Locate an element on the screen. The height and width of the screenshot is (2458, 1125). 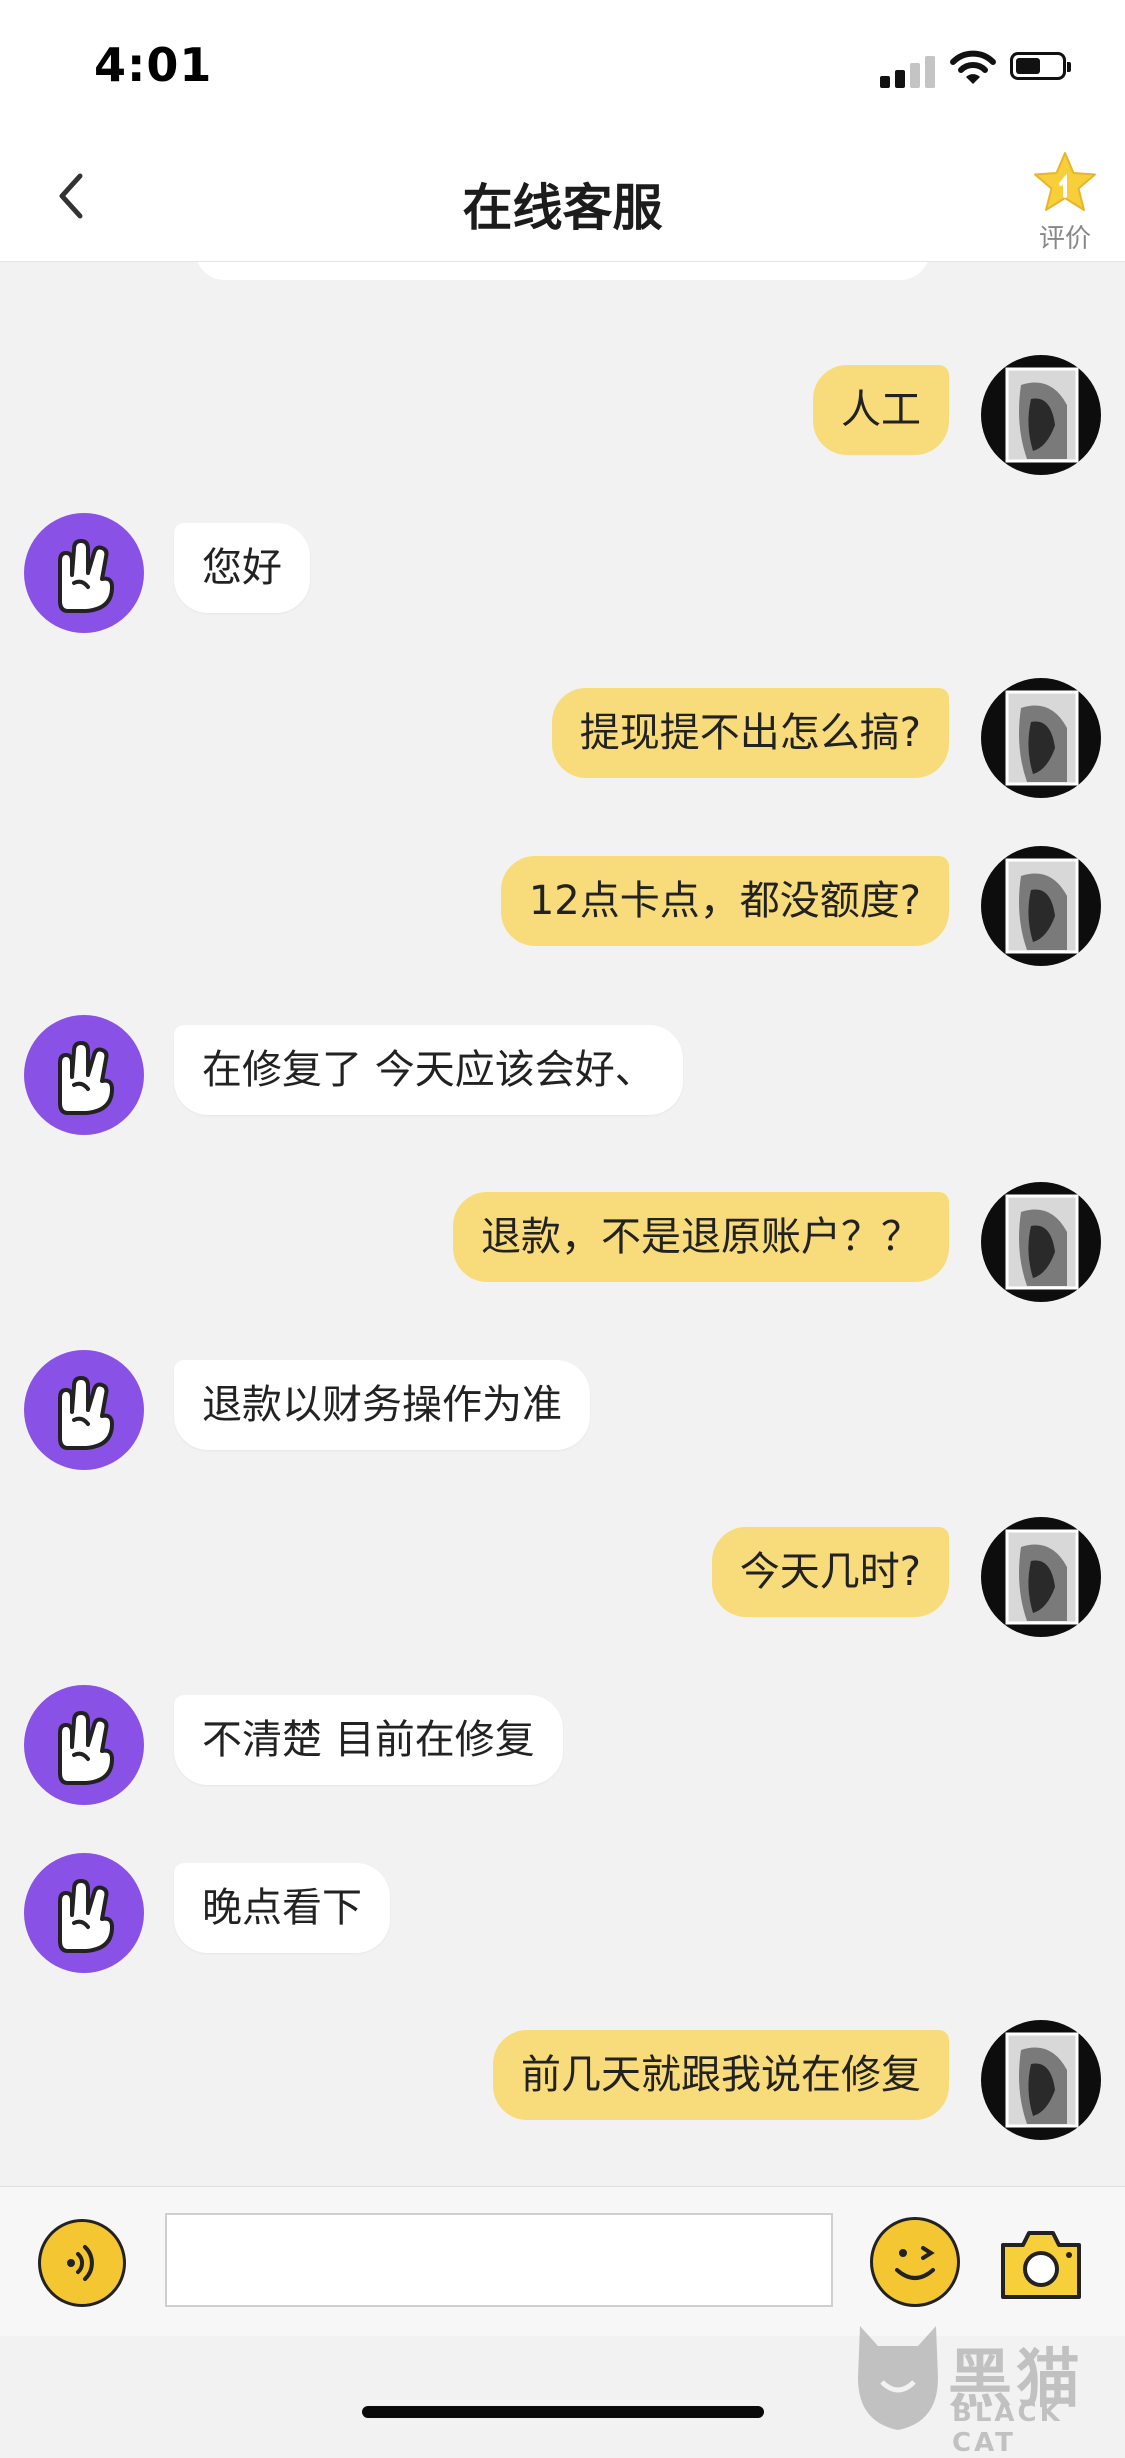
input-bar is located at coordinates (562, 2261).